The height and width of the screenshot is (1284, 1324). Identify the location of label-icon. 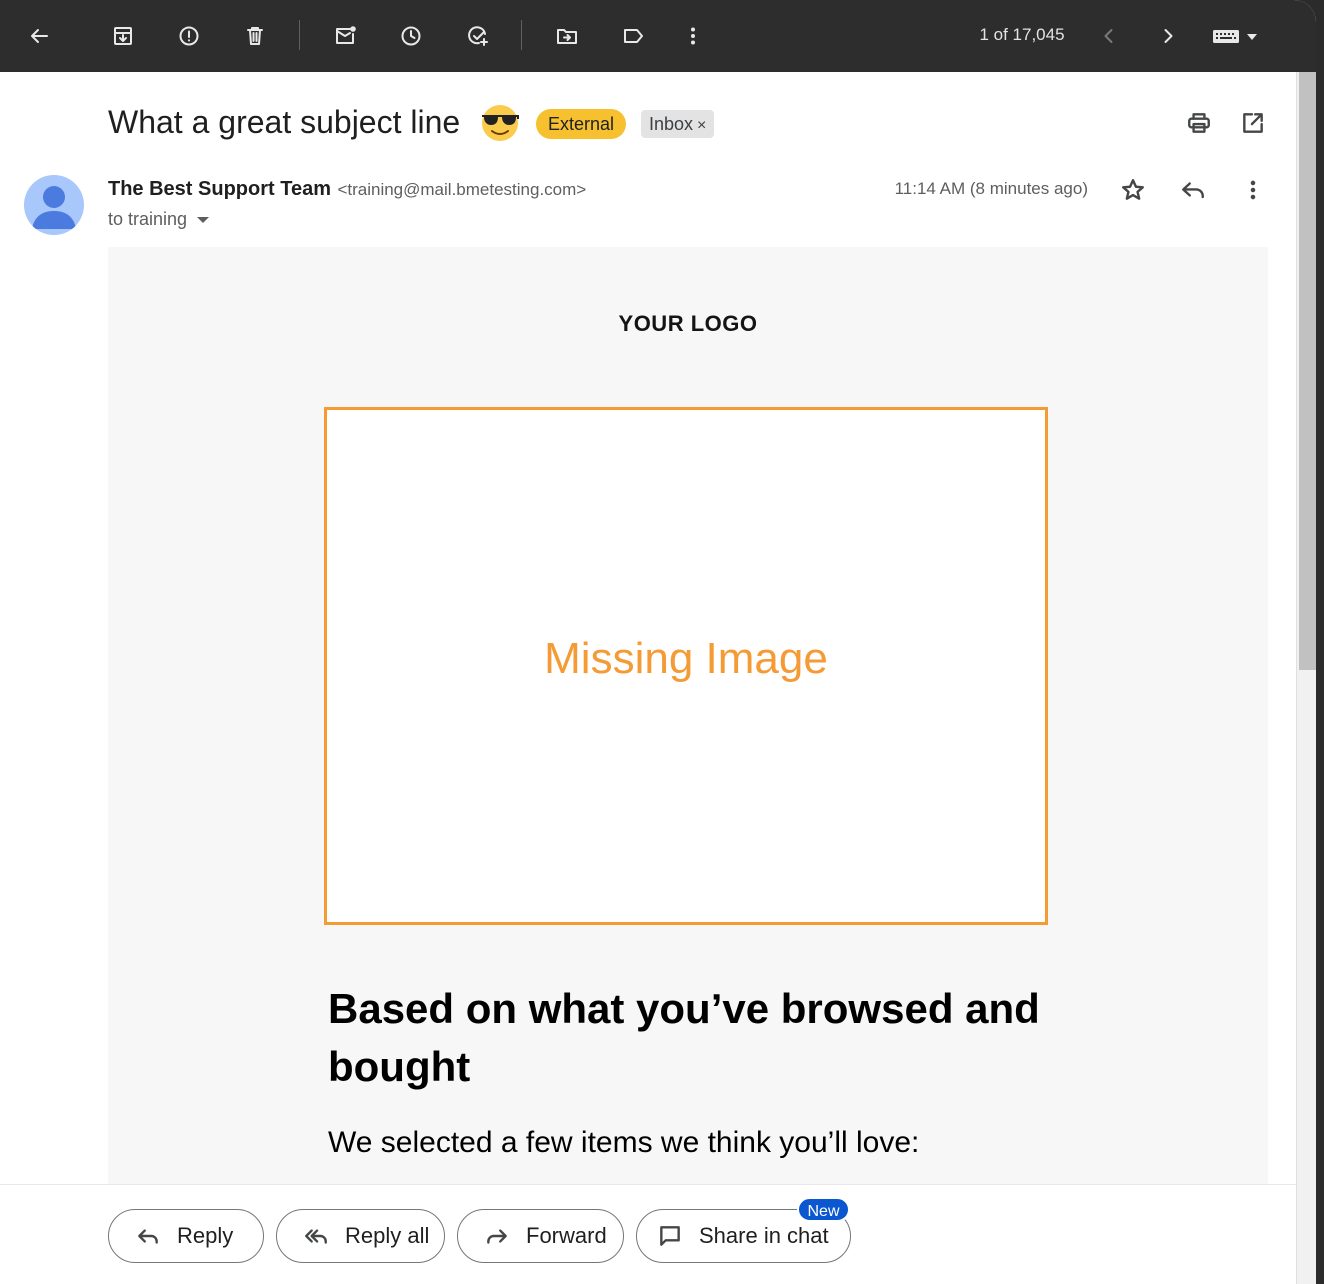
(633, 36).